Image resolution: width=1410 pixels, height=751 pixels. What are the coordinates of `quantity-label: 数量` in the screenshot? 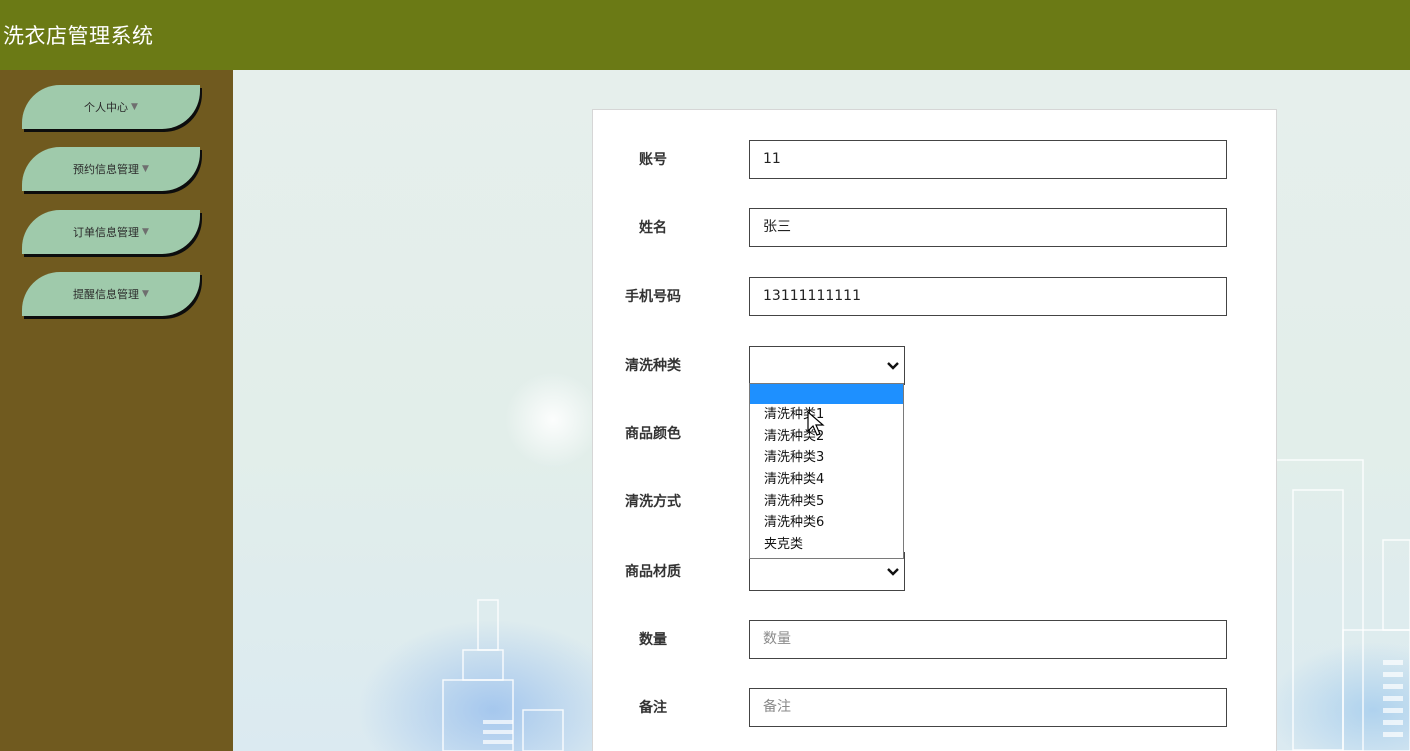 It's located at (653, 640).